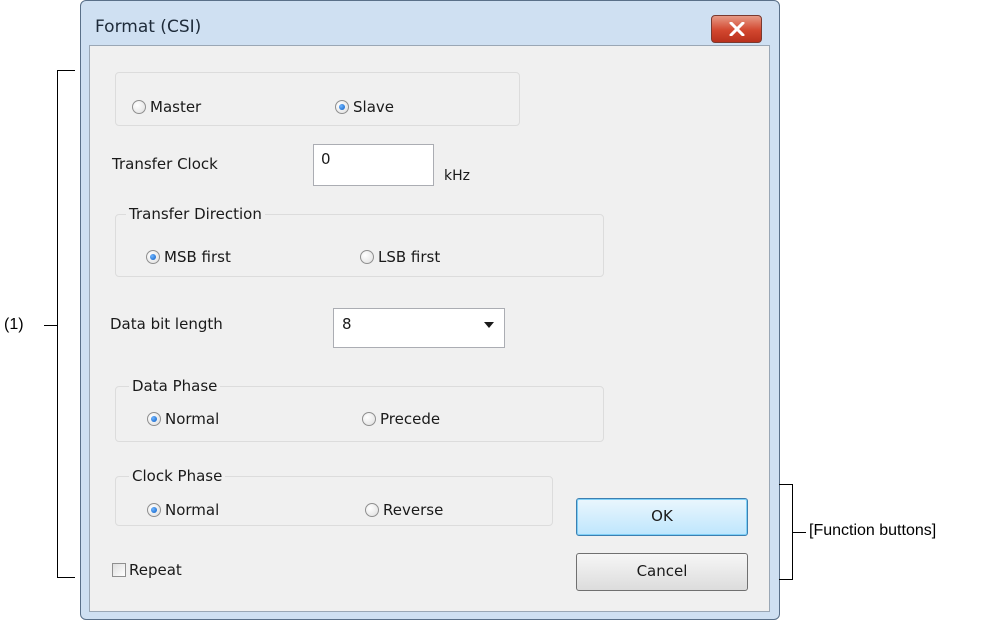  I want to click on radio-slave: Slave, so click(364, 107).